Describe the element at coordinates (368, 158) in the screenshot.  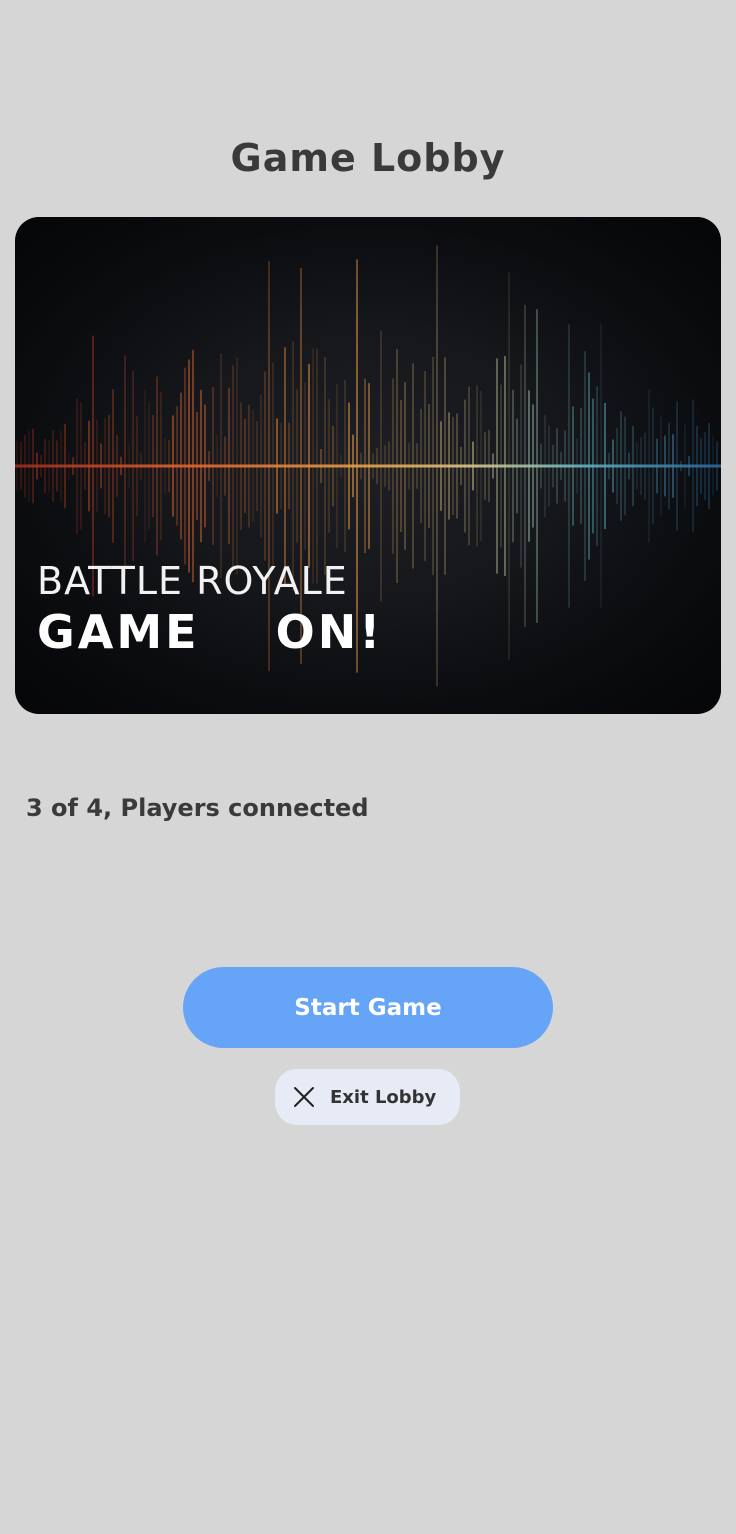
I see `page-title: Game Lobby` at that location.